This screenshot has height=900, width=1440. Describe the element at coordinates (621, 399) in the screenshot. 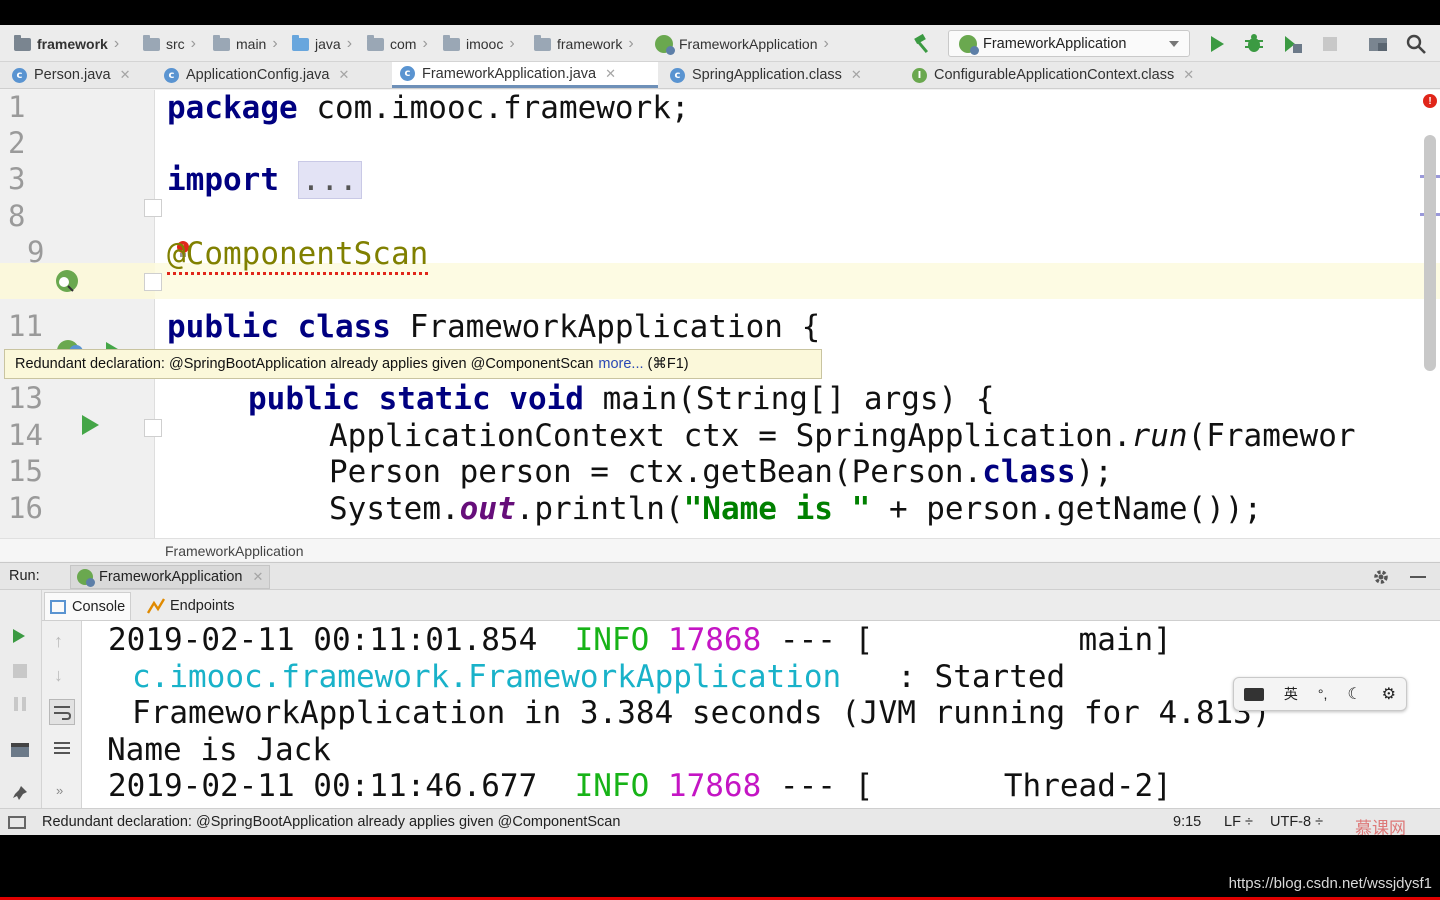

I see `code-line-13: public static void main(String[] args) {` at that location.